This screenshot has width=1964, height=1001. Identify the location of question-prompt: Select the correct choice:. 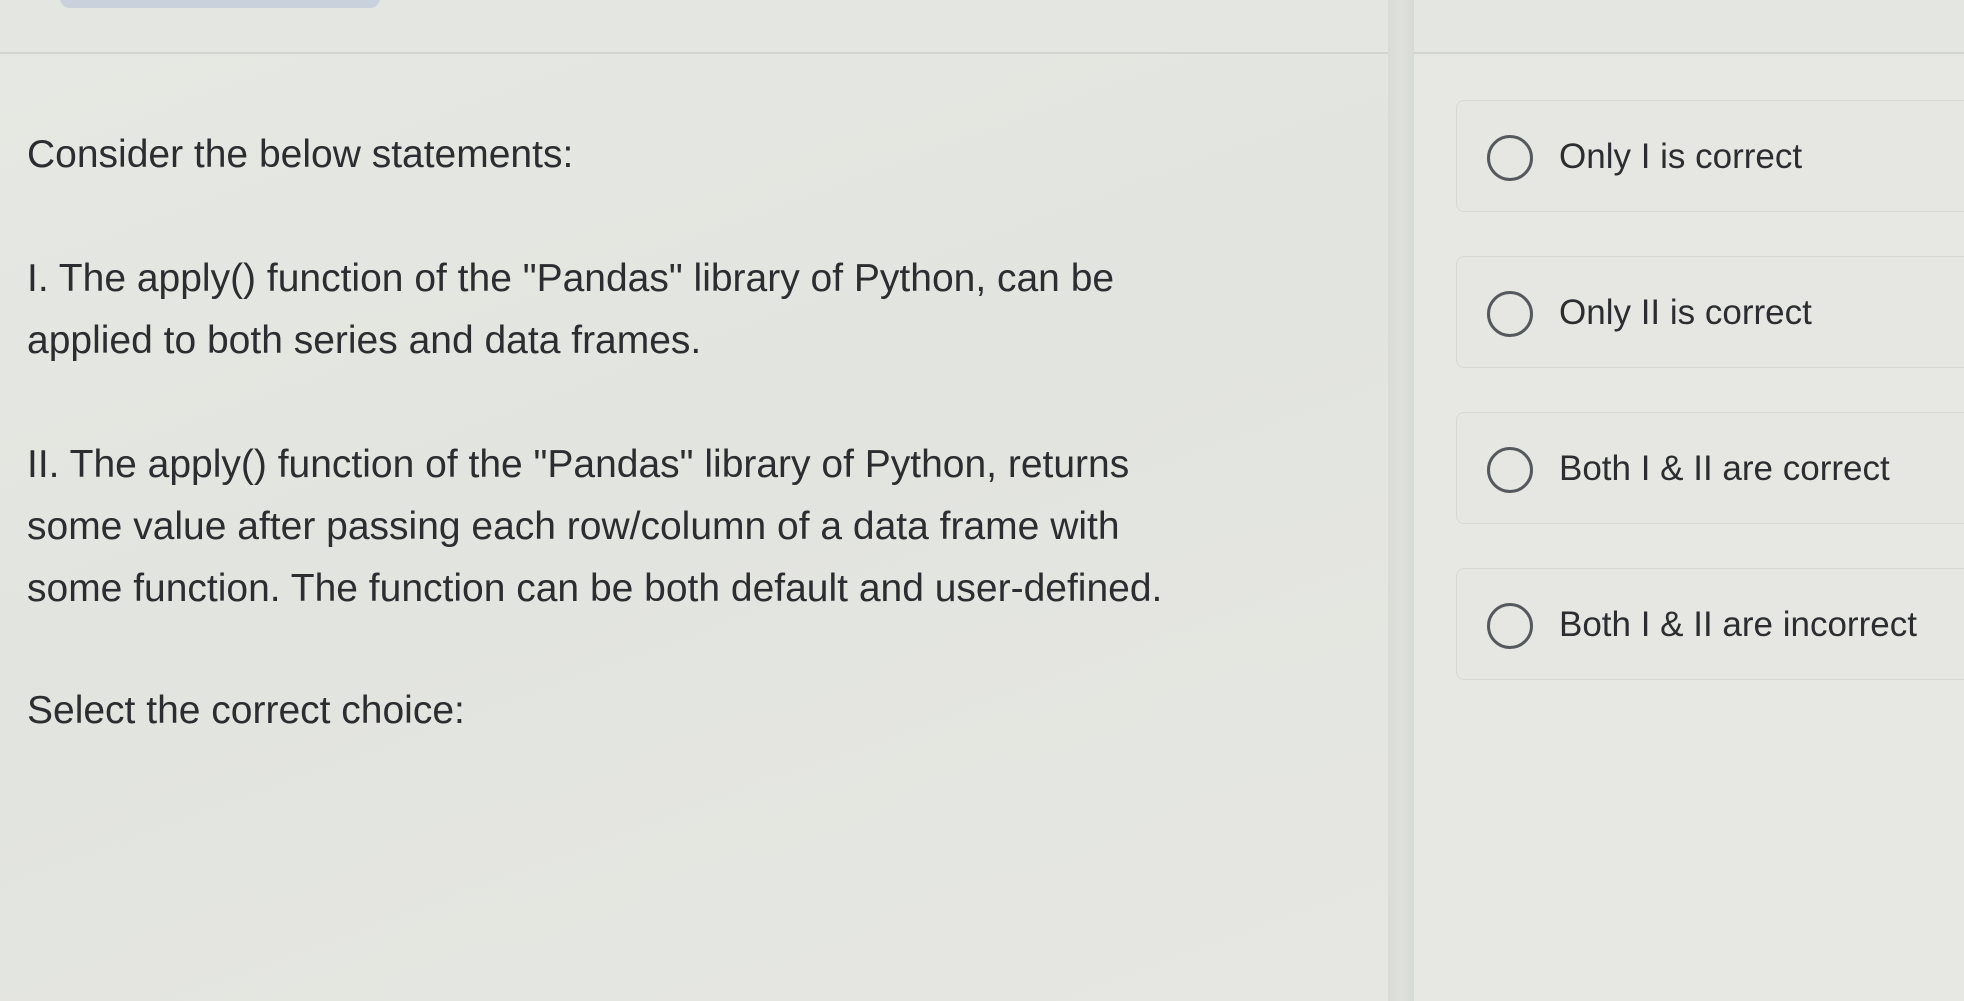
(246, 710).